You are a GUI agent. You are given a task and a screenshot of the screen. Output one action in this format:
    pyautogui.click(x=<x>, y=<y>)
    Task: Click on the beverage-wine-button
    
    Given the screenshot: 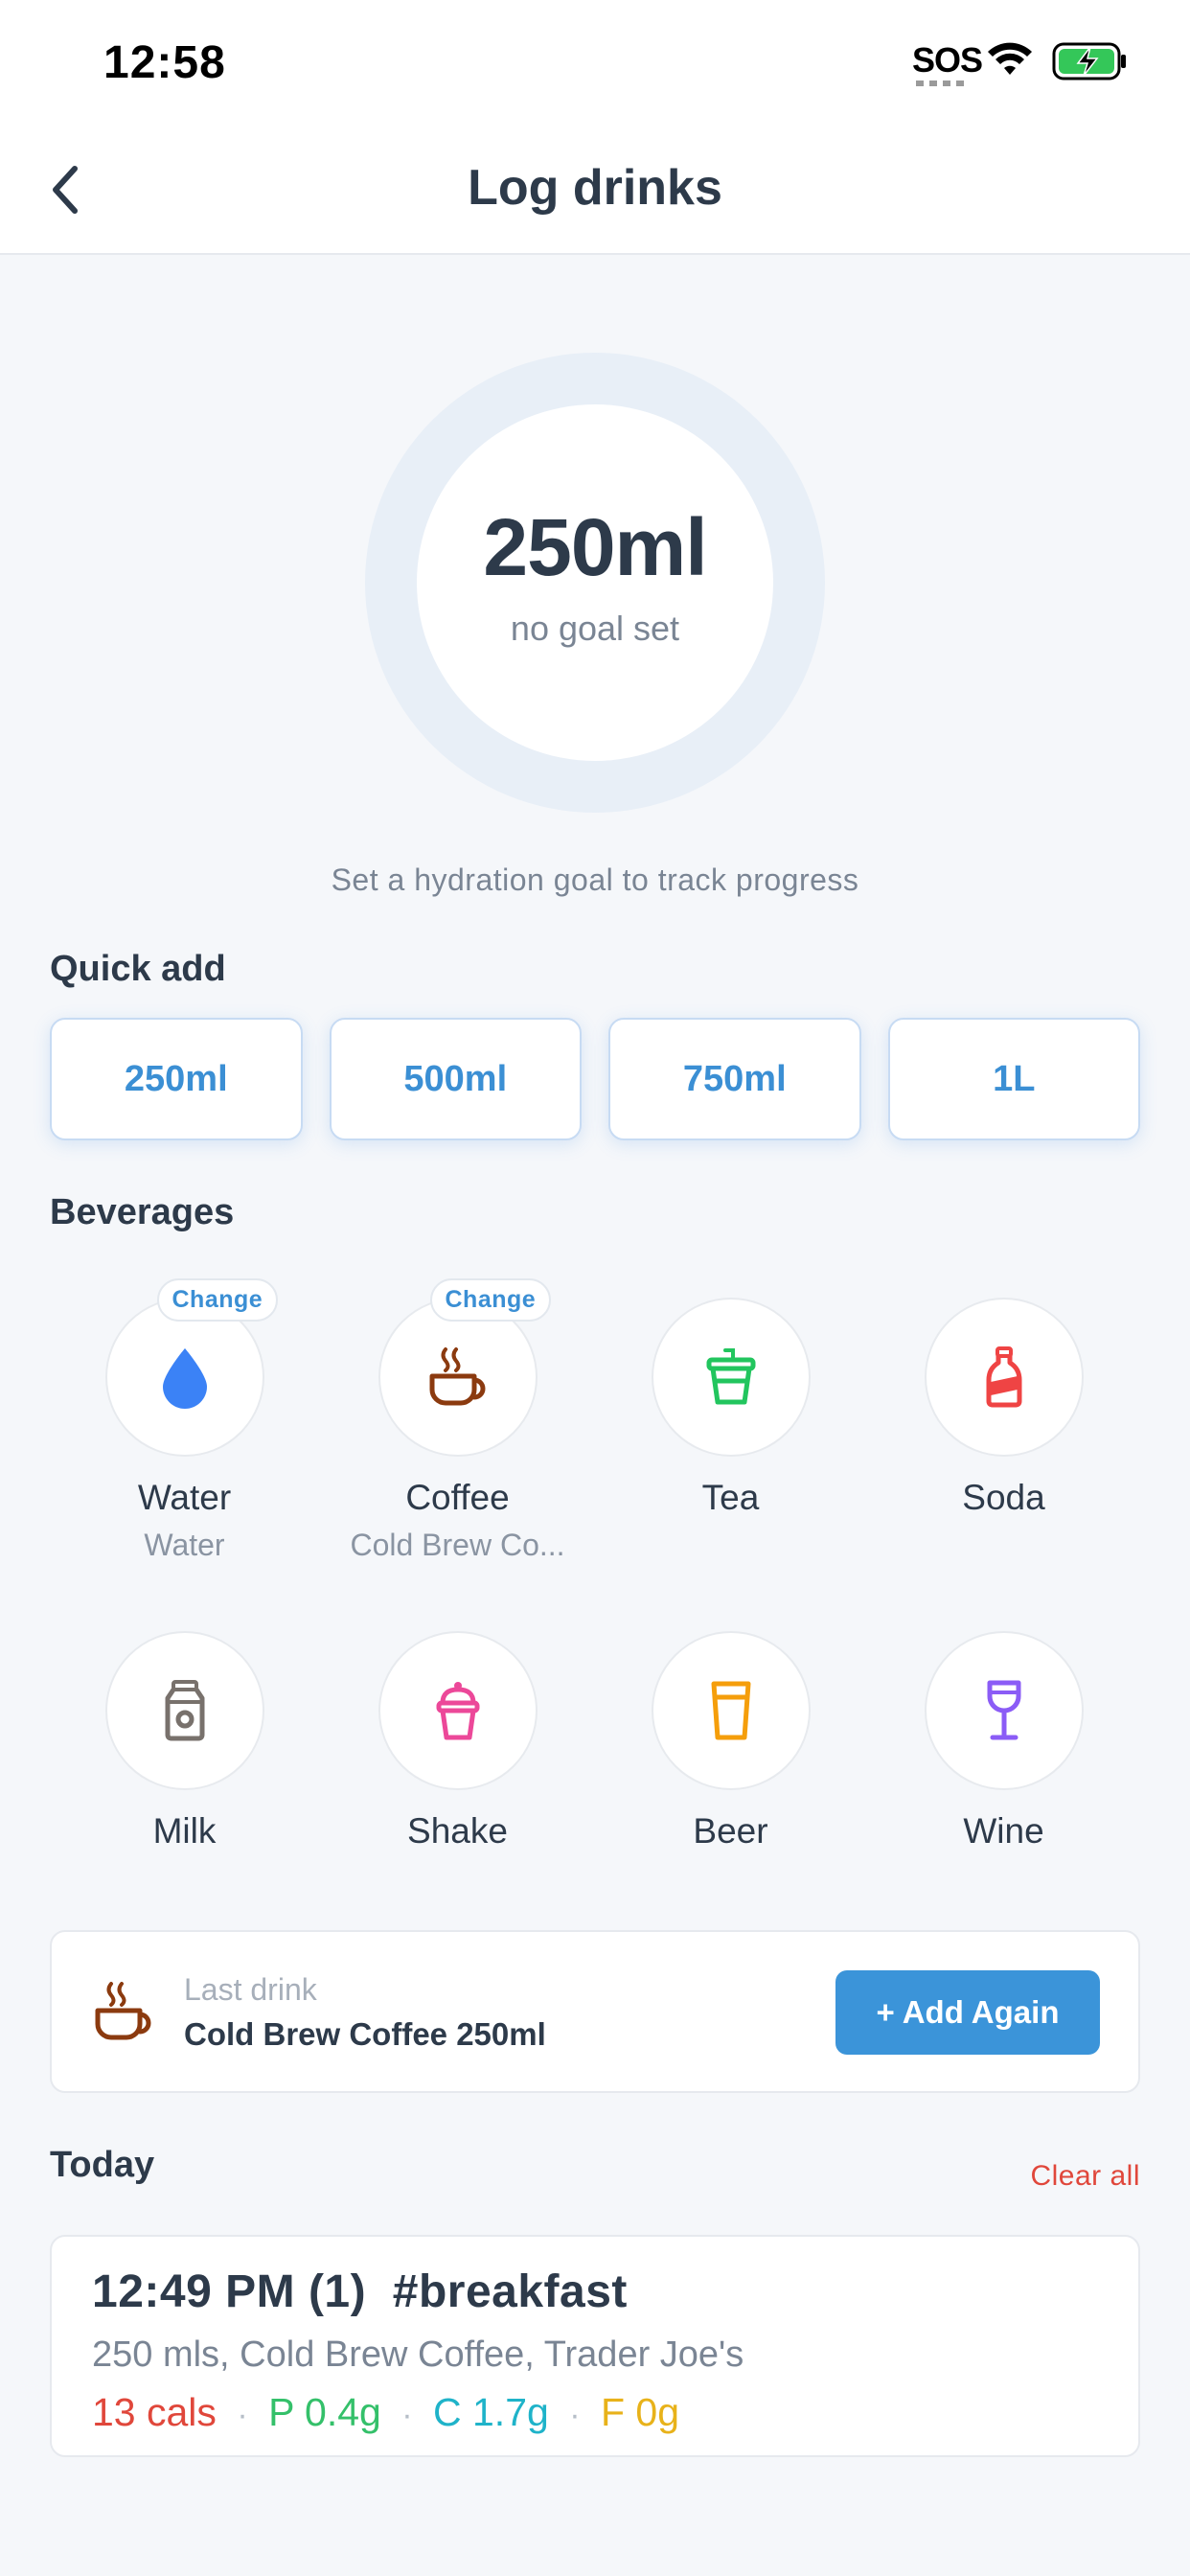 What is the action you would take?
    pyautogui.click(x=1004, y=1710)
    